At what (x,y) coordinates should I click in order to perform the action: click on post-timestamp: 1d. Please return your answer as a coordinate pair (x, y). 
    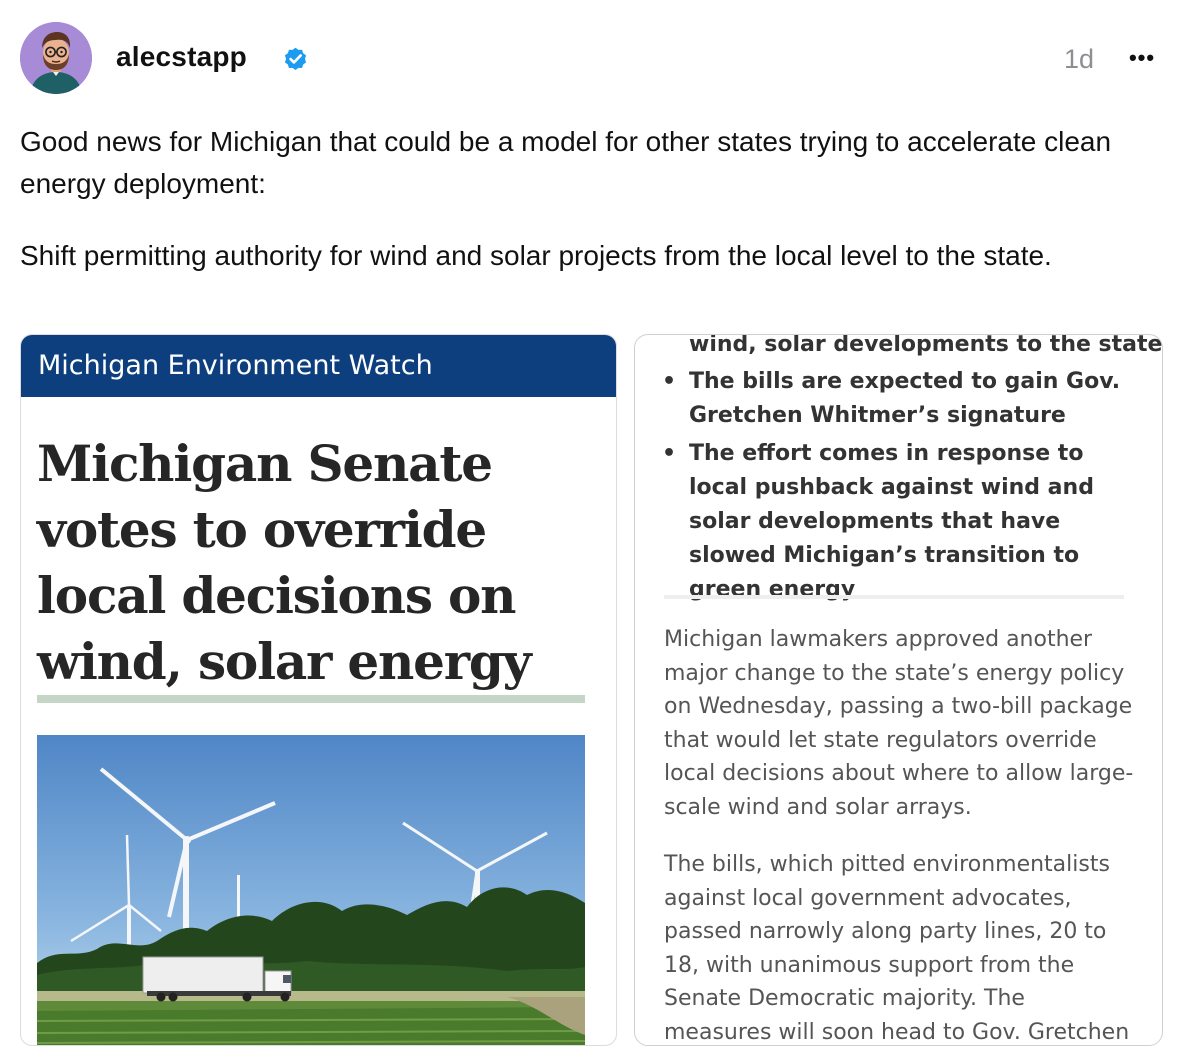
    Looking at the image, I should click on (1079, 59).